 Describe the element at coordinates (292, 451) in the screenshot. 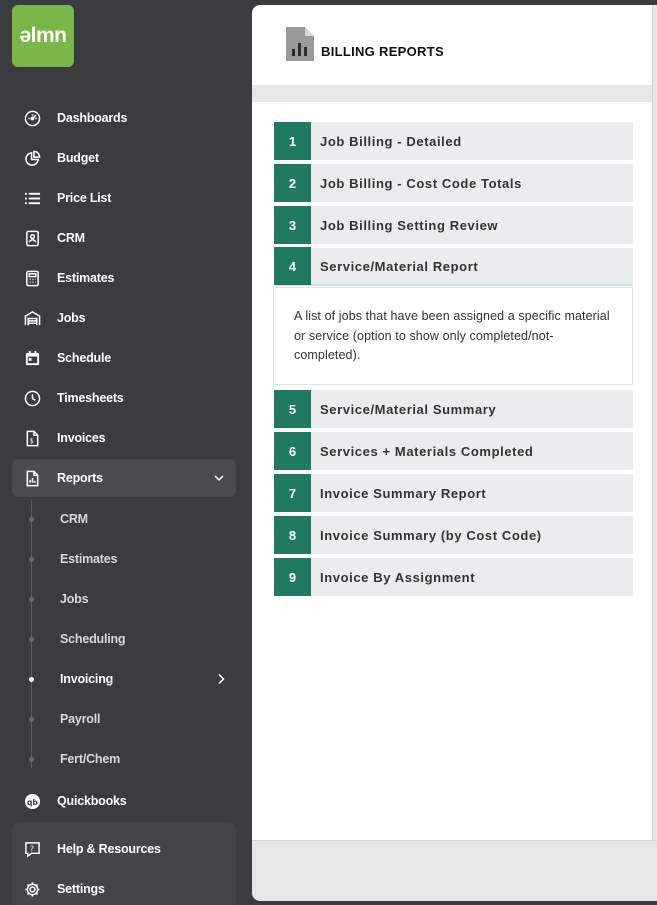

I see `report-number: 6` at that location.